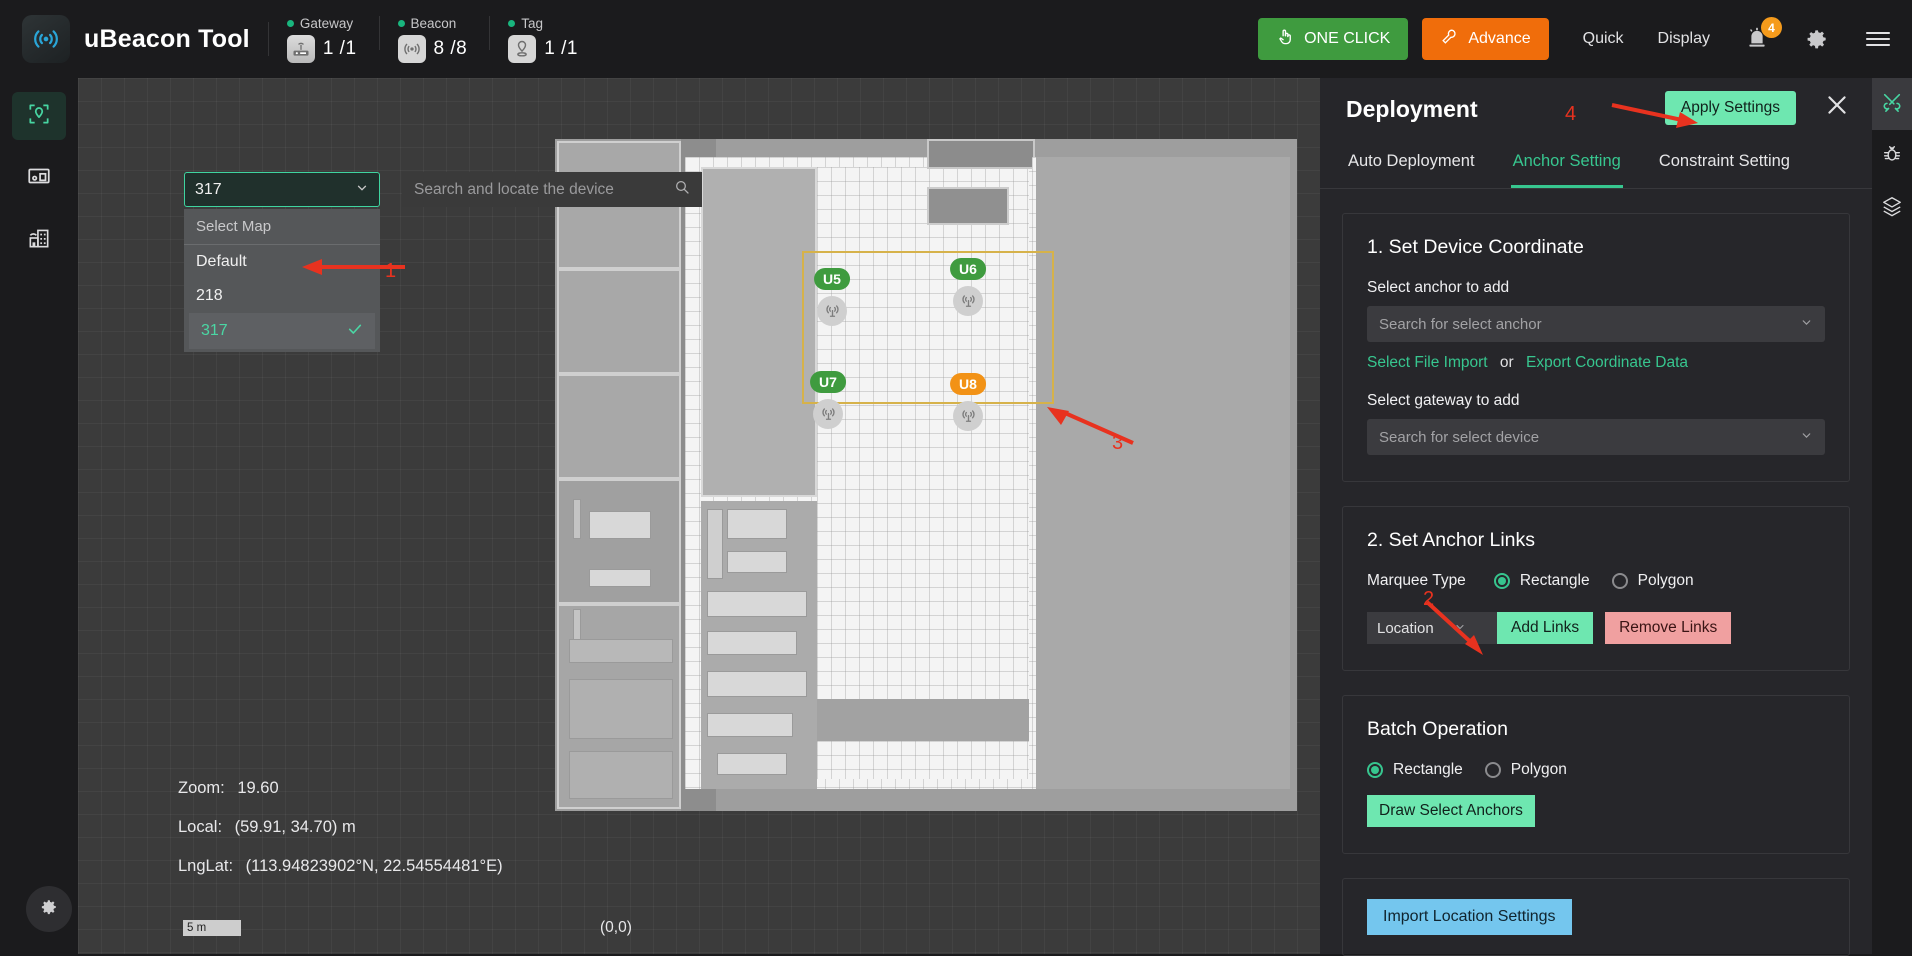 The image size is (1912, 956). Describe the element at coordinates (374, 866) in the screenshot. I see `lnglat-value: (113.94823902°N, 22.54554481°E)` at that location.